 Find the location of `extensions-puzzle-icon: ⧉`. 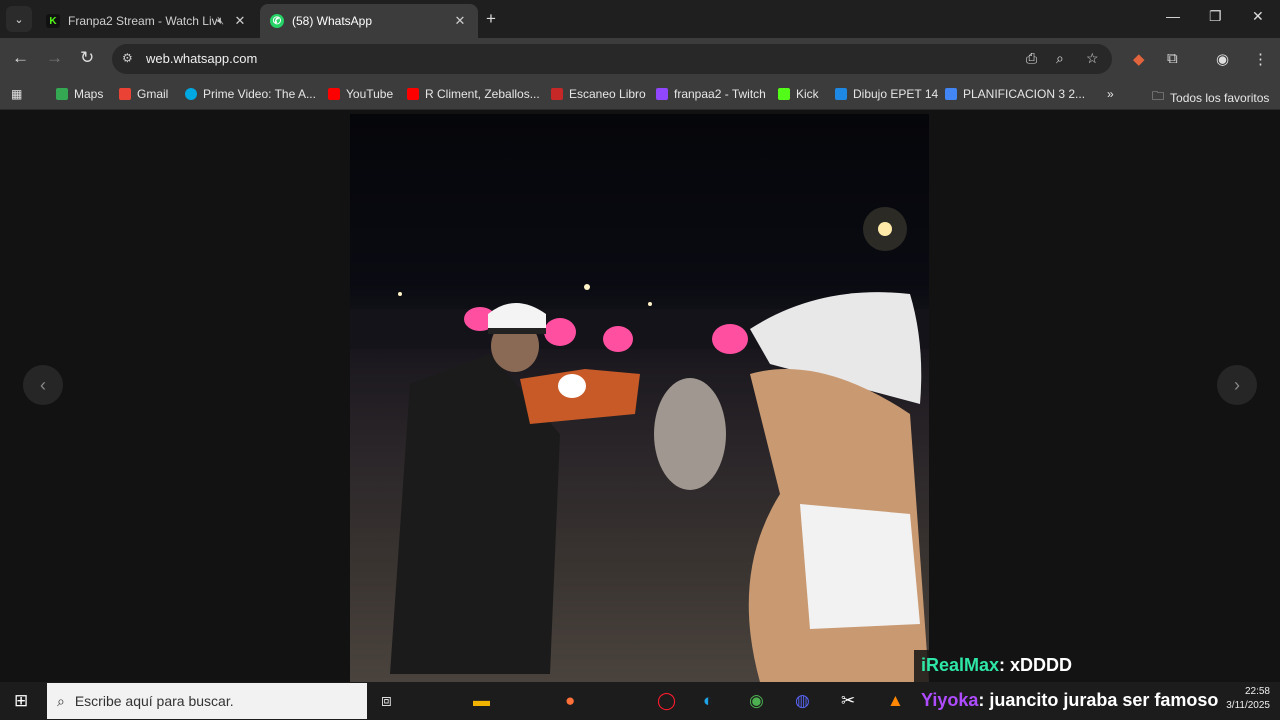

extensions-puzzle-icon: ⧉ is located at coordinates (1172, 58).